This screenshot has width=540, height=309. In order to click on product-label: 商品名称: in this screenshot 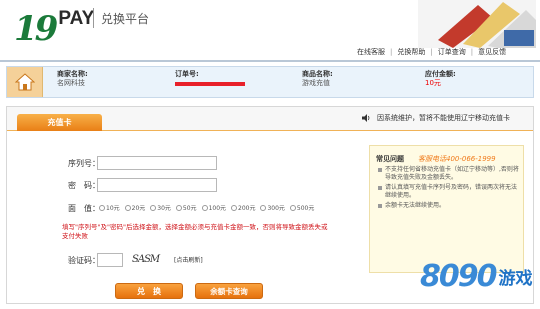, I will do `click(317, 74)`.